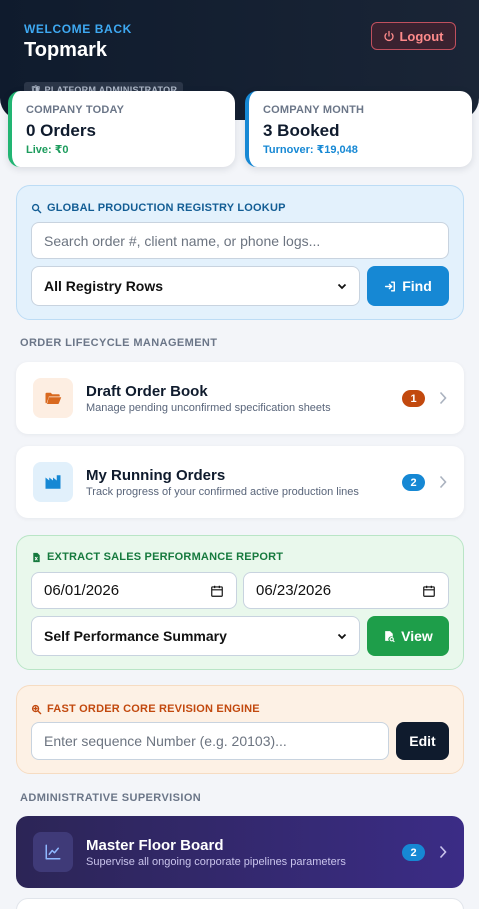  What do you see at coordinates (121, 129) in the screenshot?
I see `stat-card-today: COMPANY TODAY 0 Orders Live: ₹0` at bounding box center [121, 129].